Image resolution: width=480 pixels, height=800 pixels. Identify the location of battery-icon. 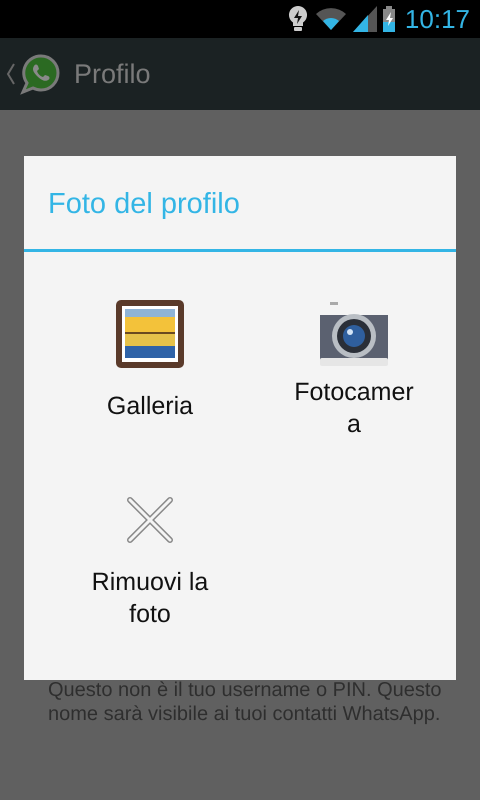
(388, 19).